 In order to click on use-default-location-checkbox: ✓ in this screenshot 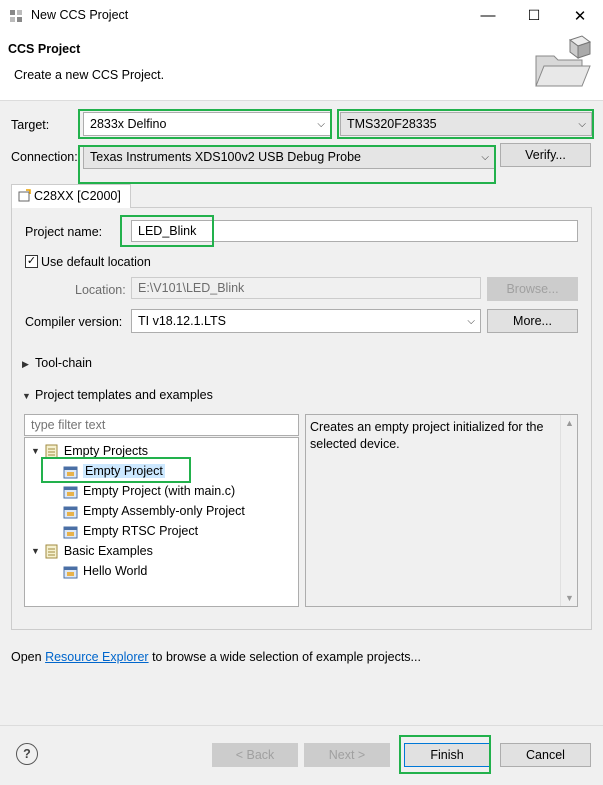, I will do `click(31, 261)`.